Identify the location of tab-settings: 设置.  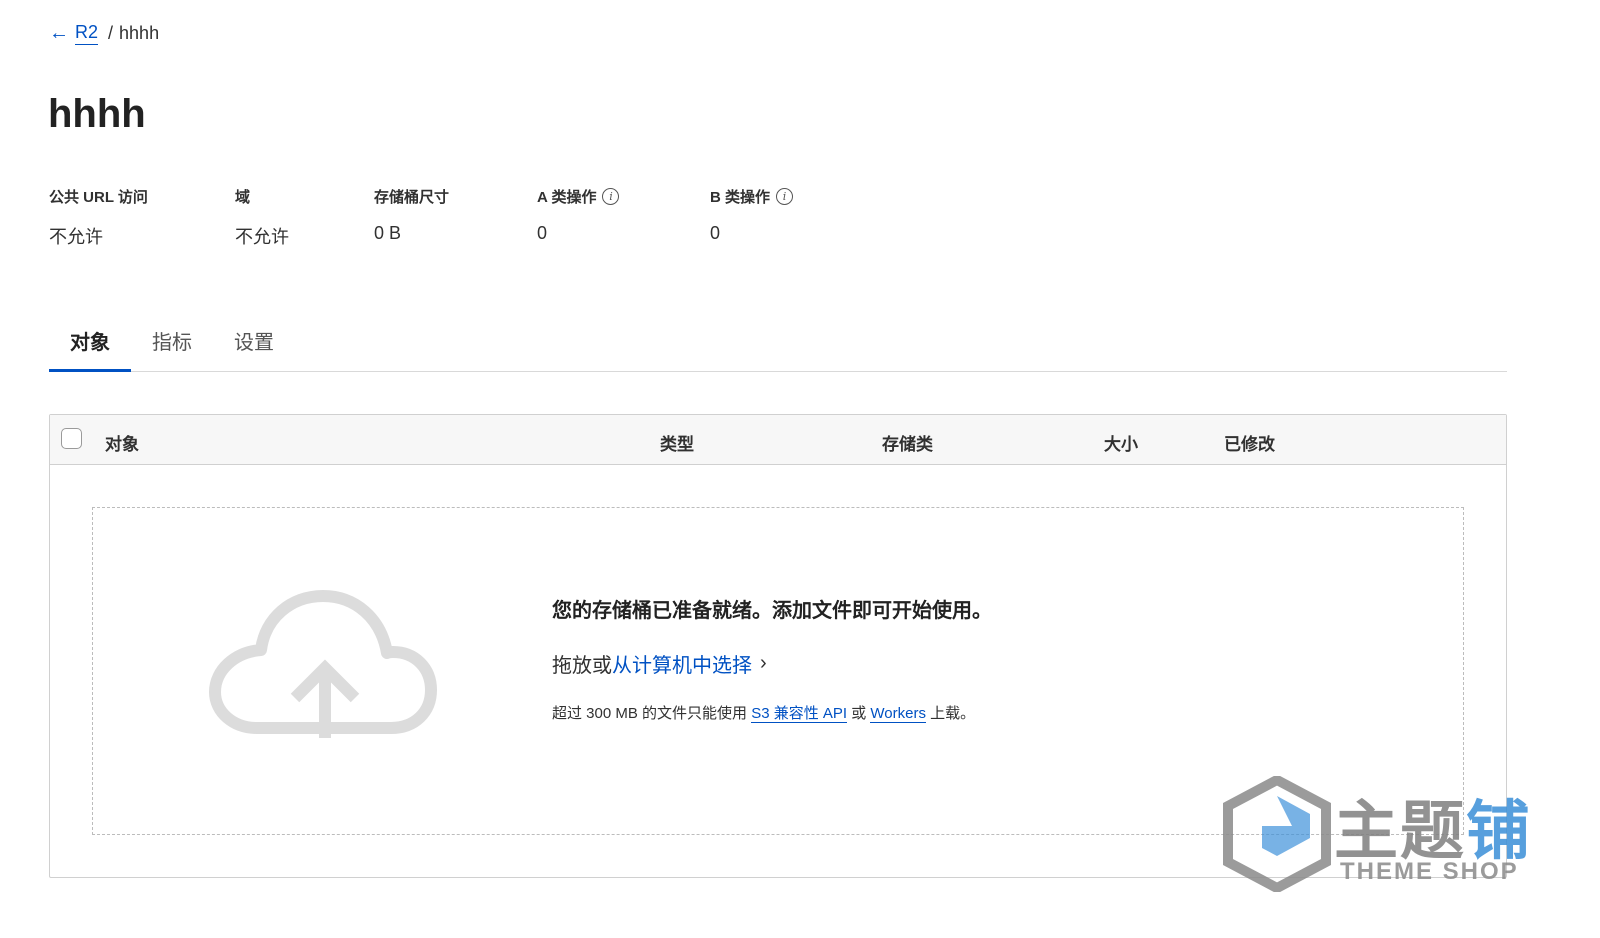
(254, 341).